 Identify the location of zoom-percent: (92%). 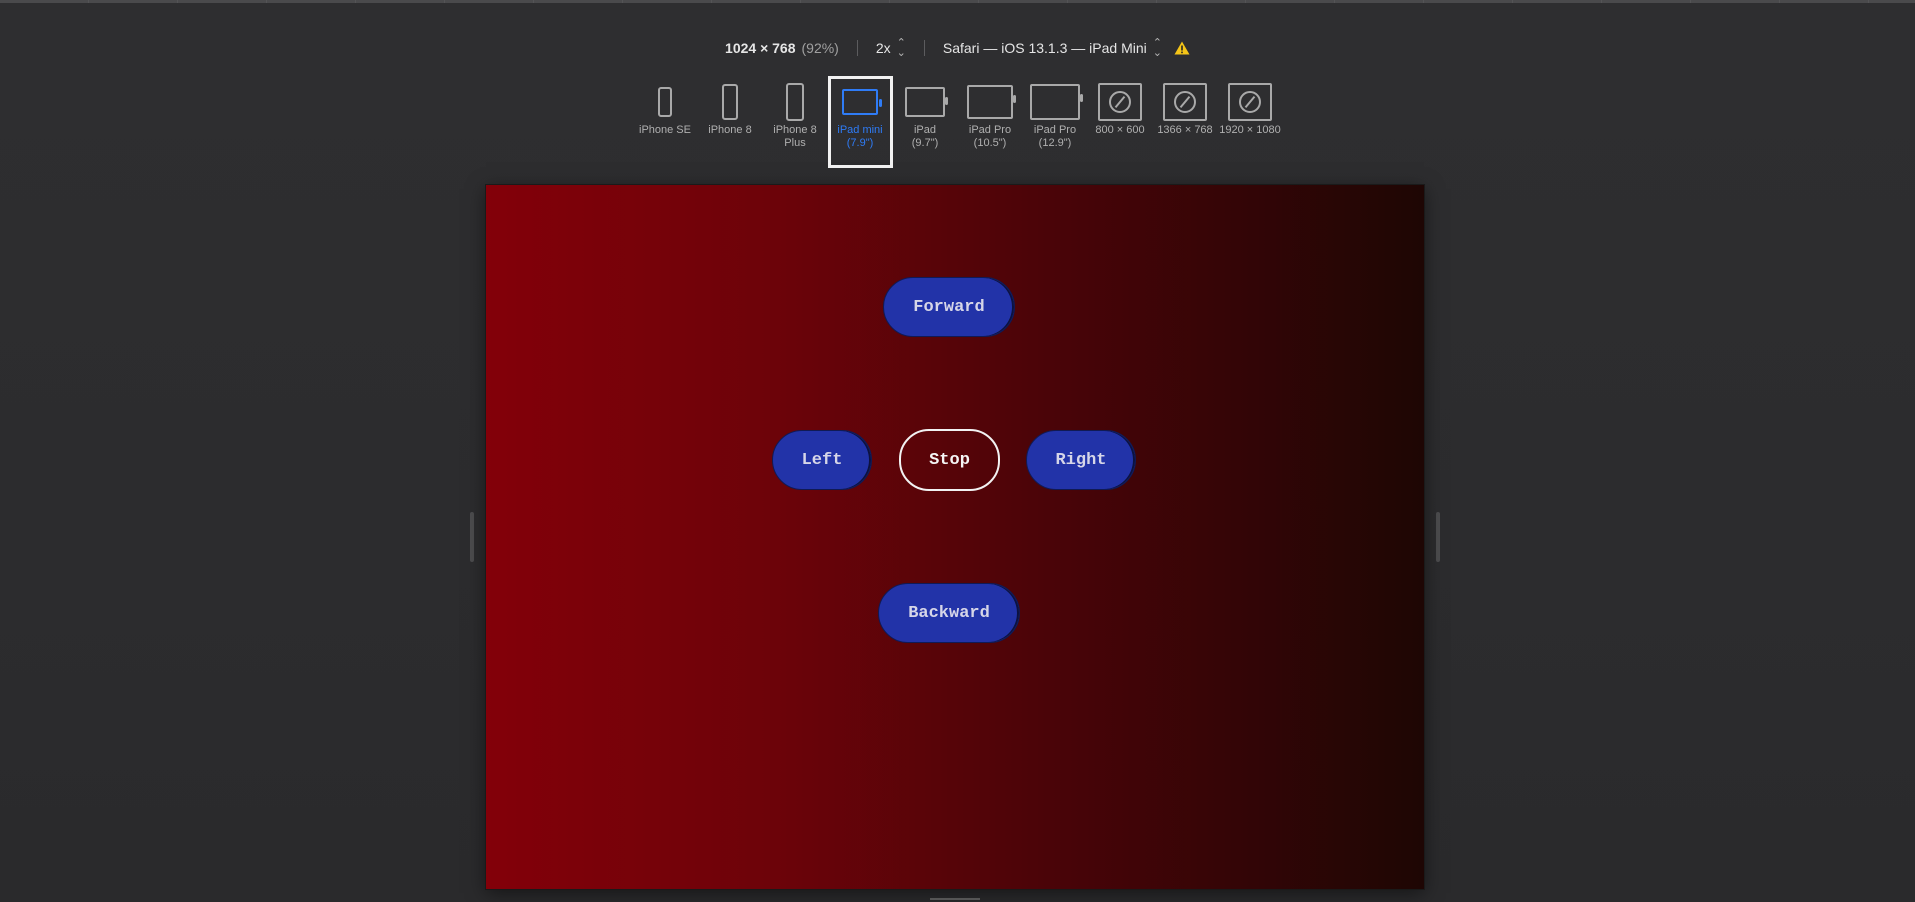
(820, 48).